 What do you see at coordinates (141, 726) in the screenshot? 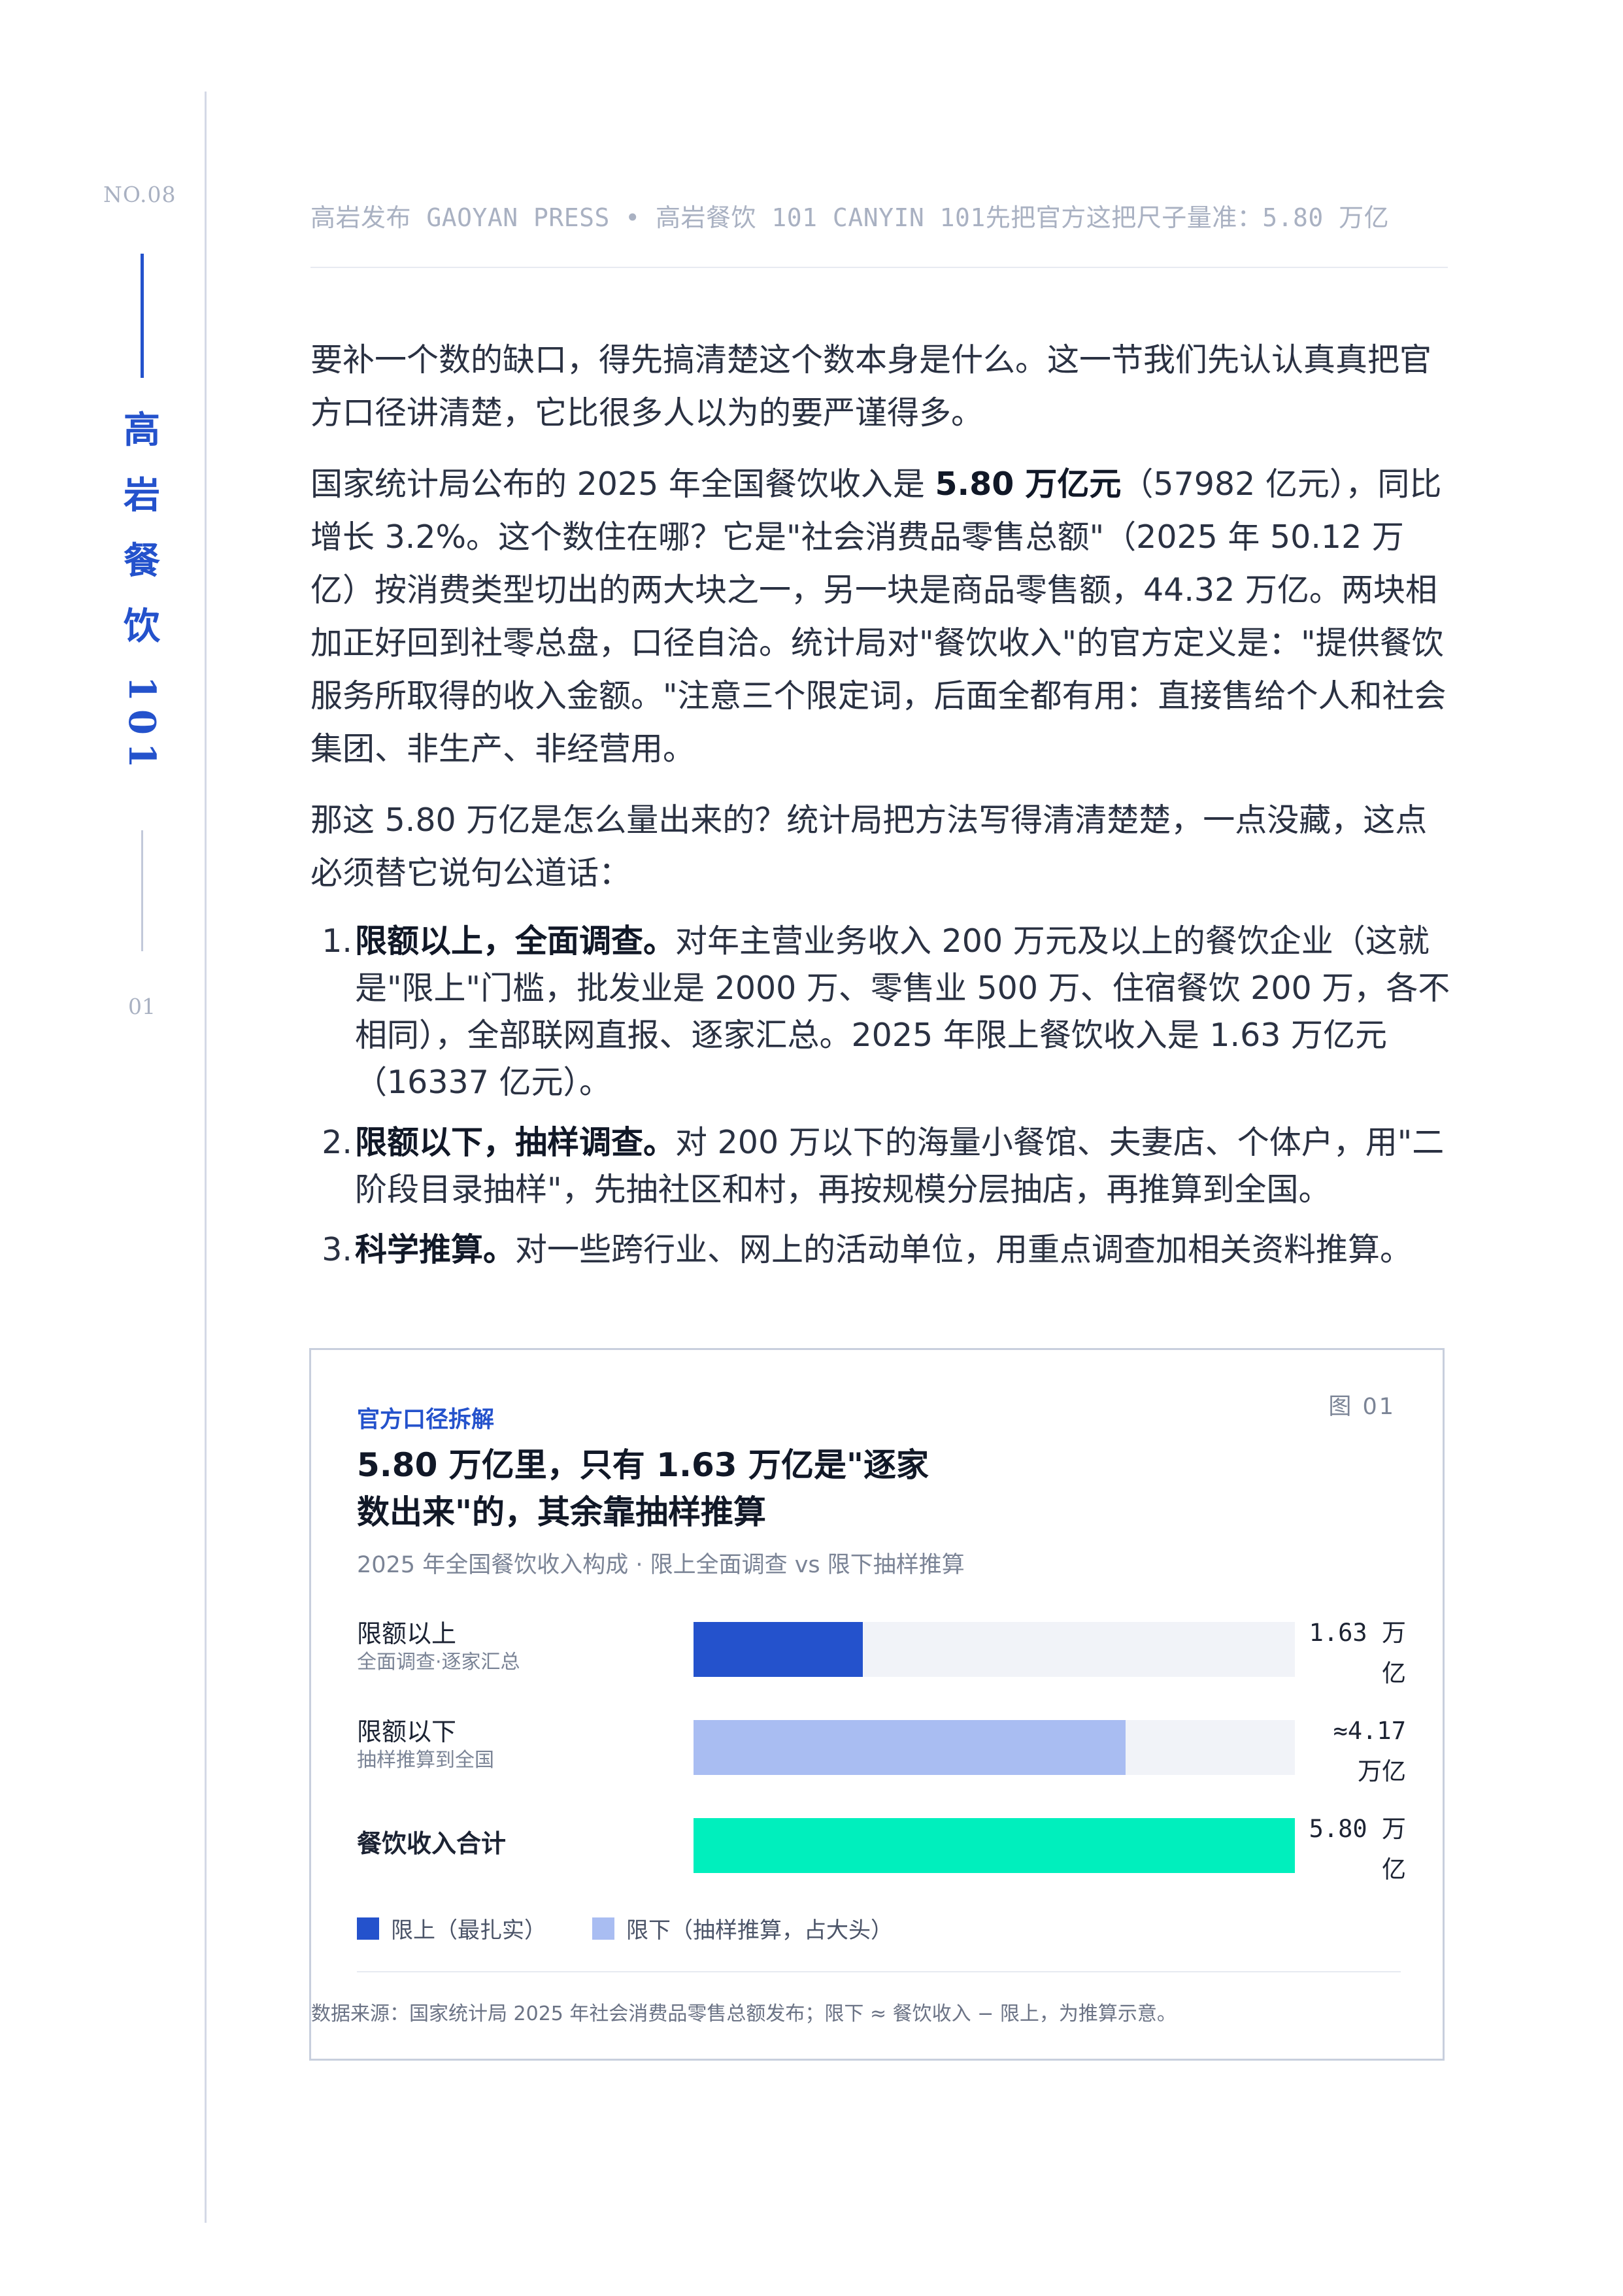
I see `brand-number: 101` at bounding box center [141, 726].